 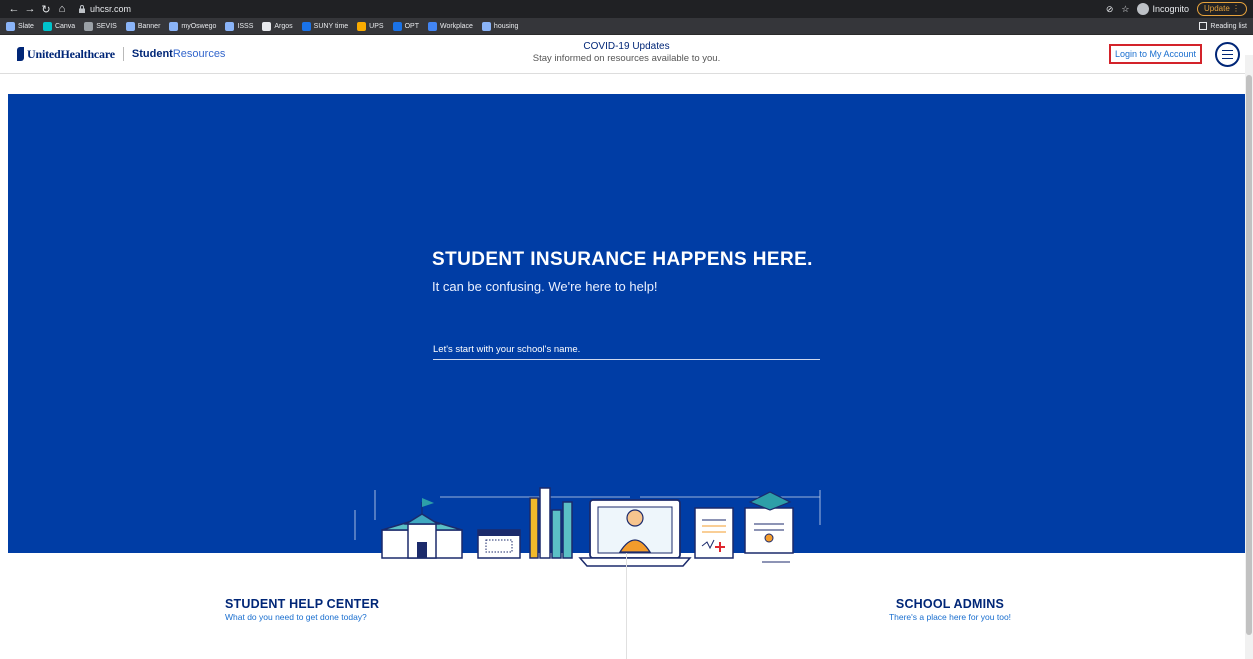 What do you see at coordinates (302, 604) in the screenshot?
I see `help-center-title: STUDENT HELP CENTER` at bounding box center [302, 604].